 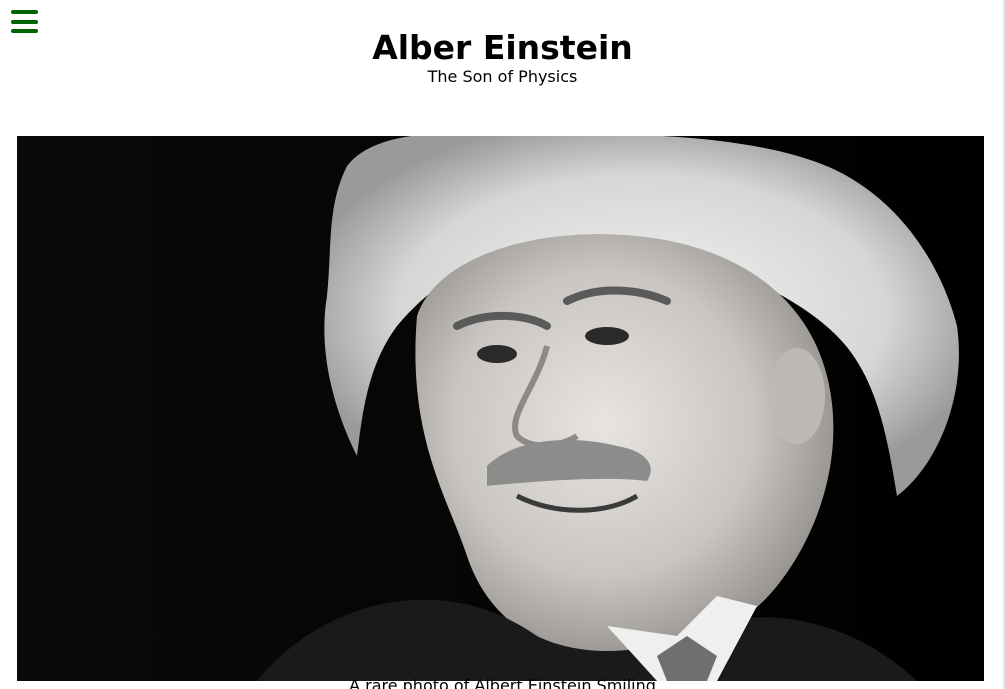 I want to click on site-header: Alber Einstein The Son of Physics, so click(x=502, y=57).